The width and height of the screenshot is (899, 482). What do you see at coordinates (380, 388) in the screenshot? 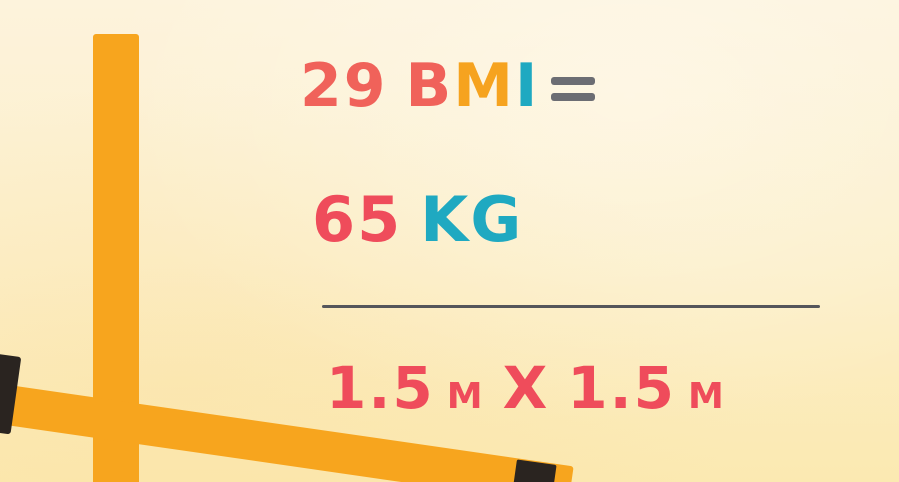
I see `height-value-1: 1.5` at bounding box center [380, 388].